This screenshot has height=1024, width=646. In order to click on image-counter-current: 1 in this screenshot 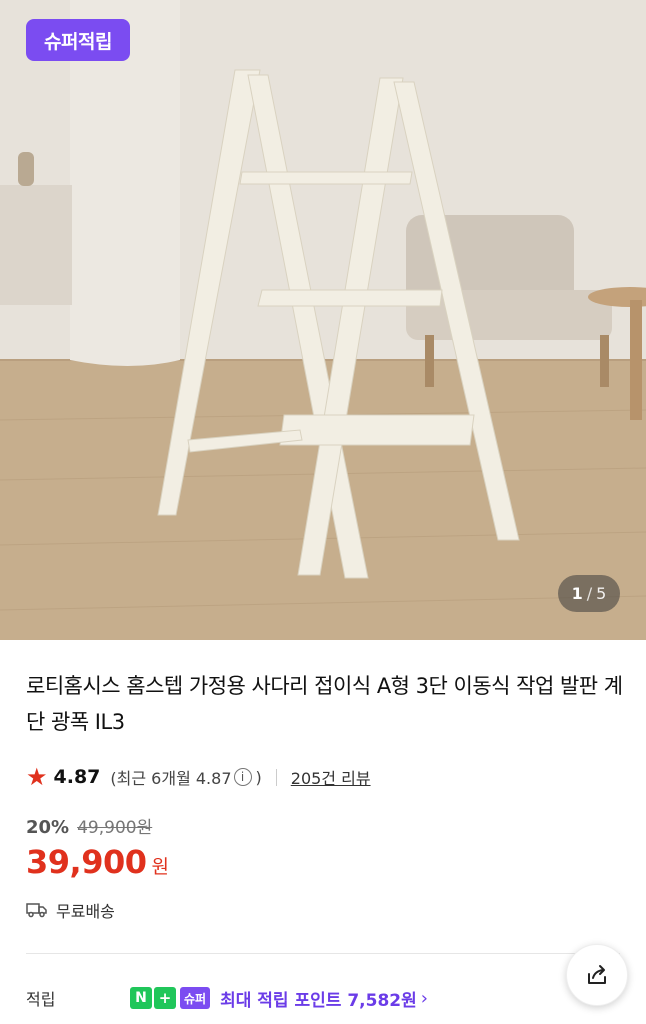, I will do `click(577, 593)`.